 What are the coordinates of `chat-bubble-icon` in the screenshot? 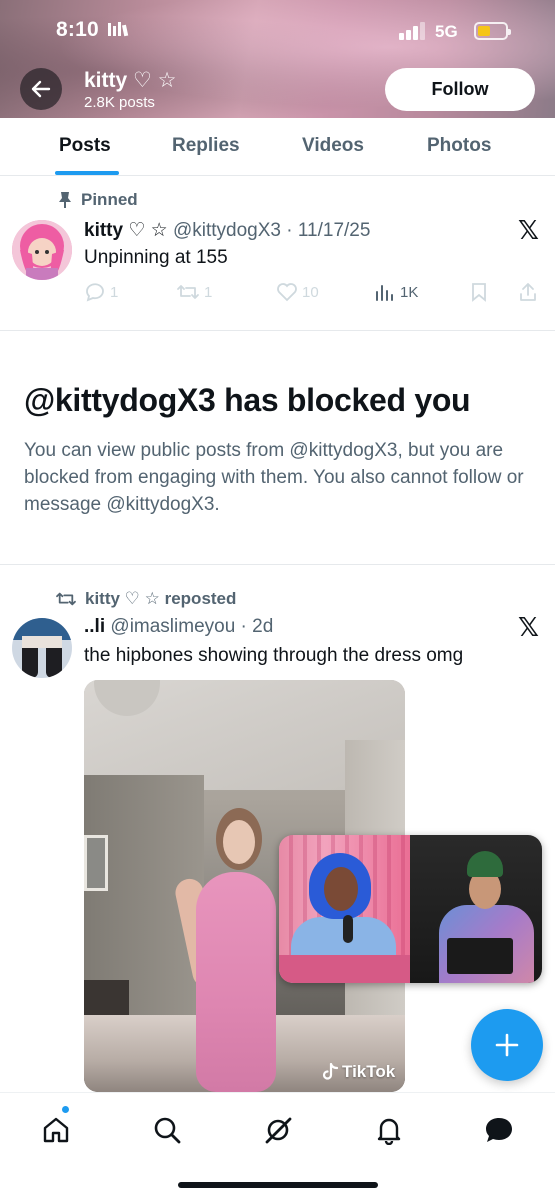 It's located at (499, 1130).